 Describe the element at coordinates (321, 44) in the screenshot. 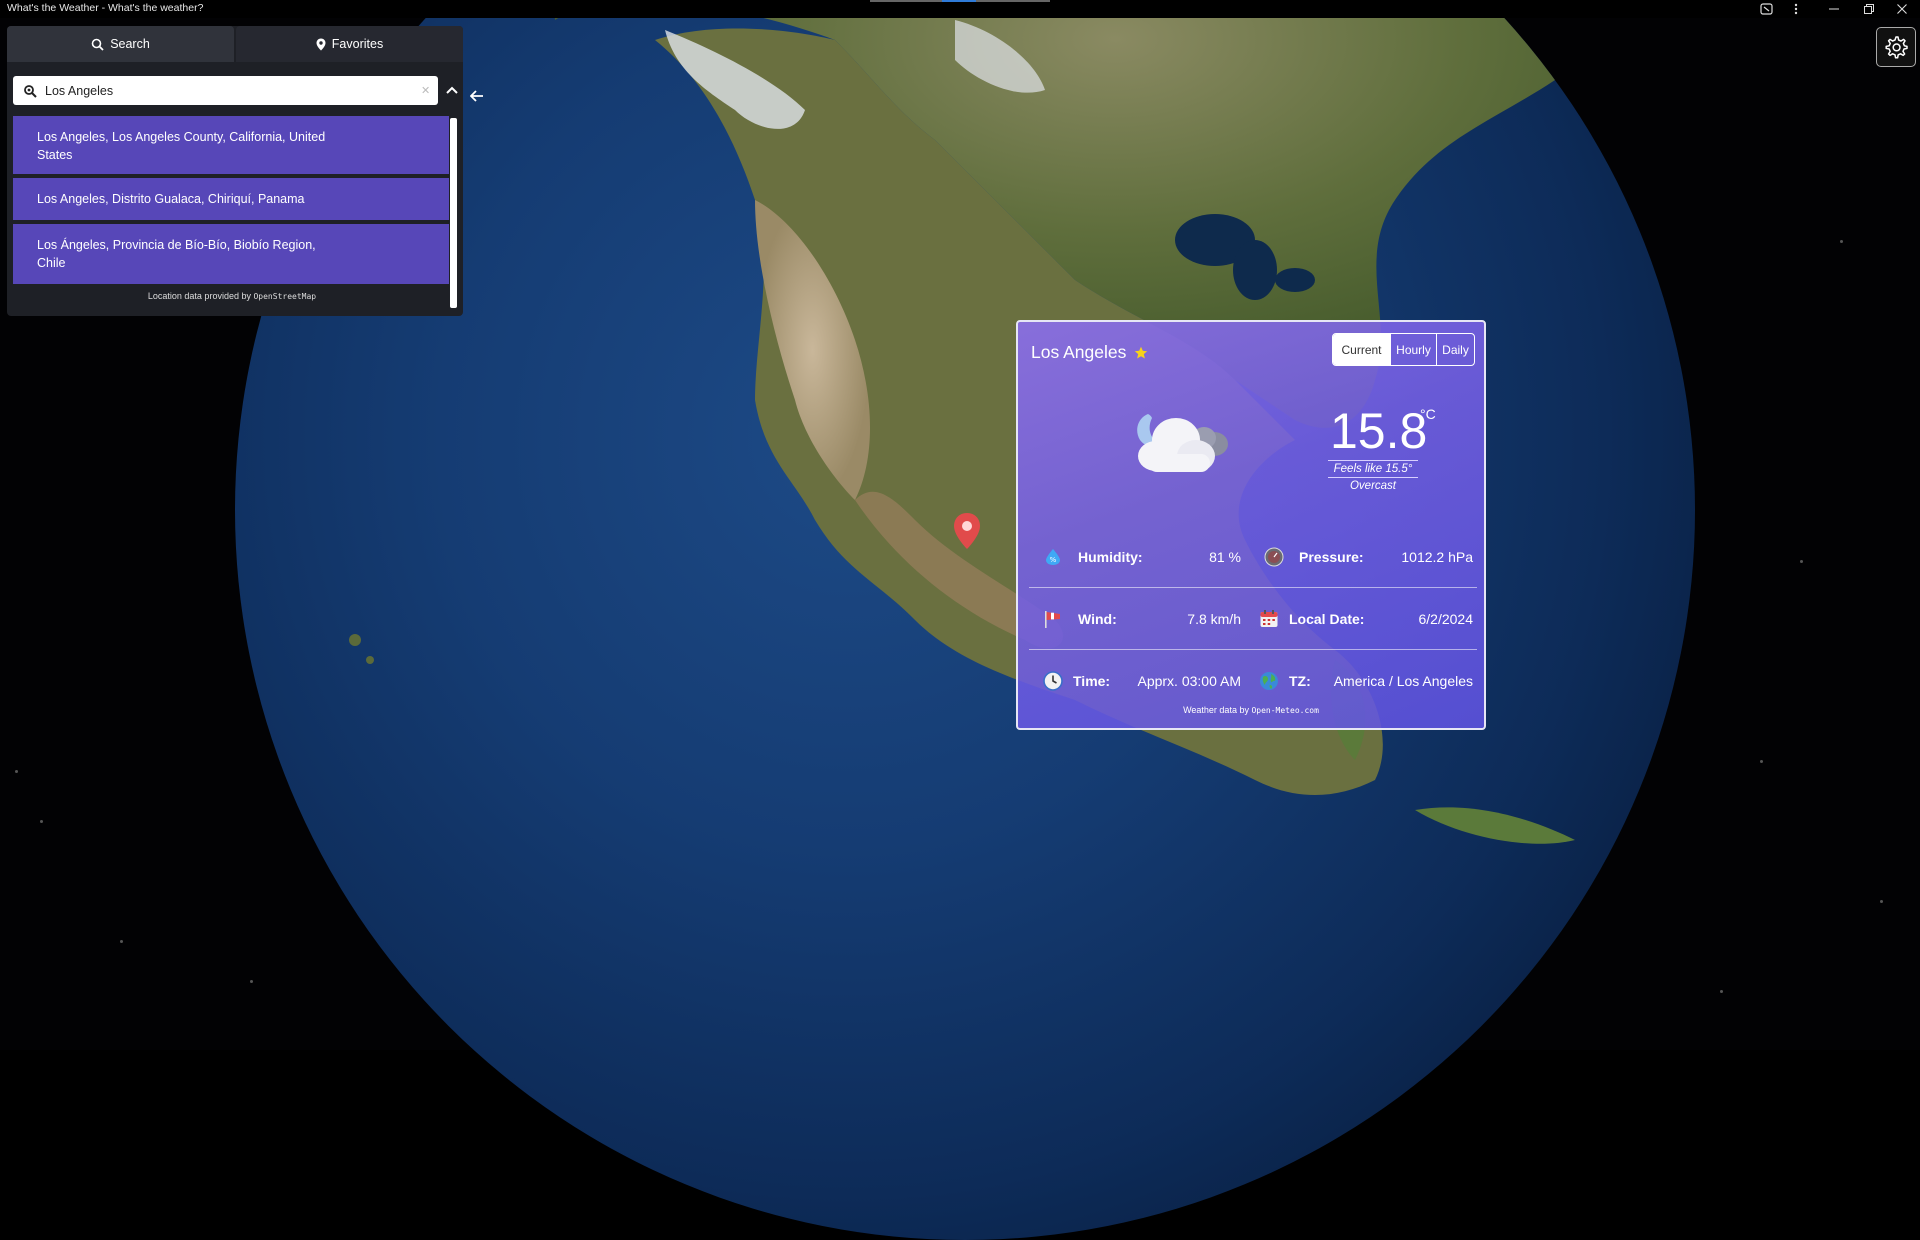

I see `map-pin-icon` at that location.